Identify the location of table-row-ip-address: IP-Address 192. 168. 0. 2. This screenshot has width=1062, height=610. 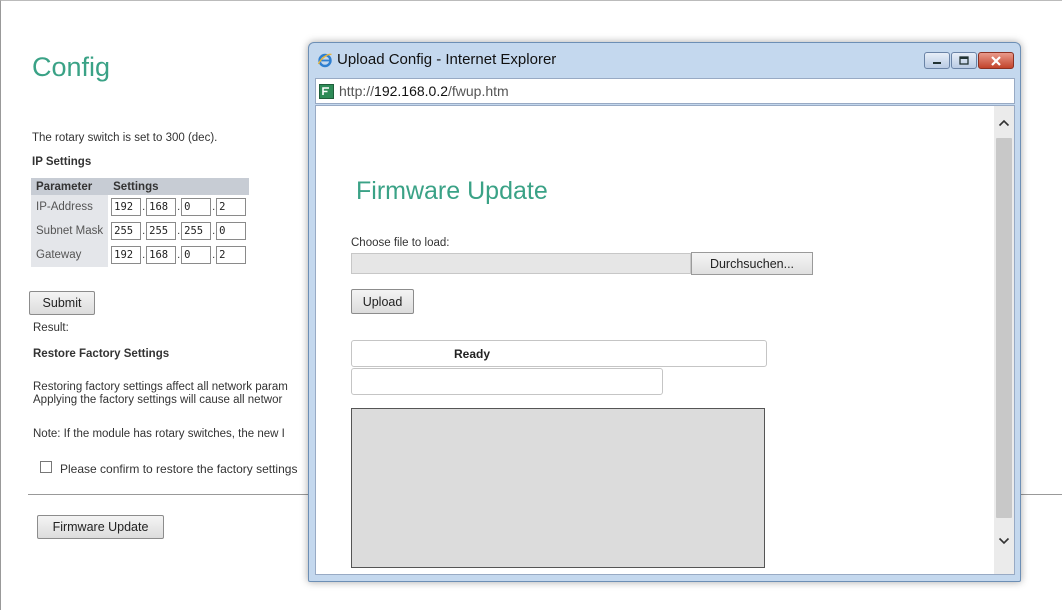
(140, 207).